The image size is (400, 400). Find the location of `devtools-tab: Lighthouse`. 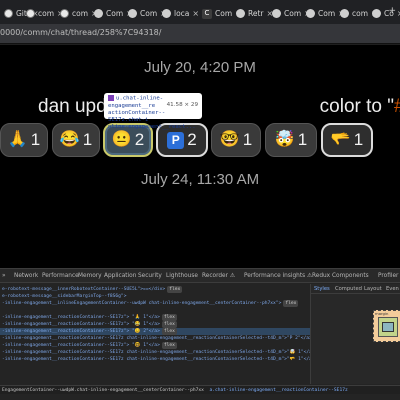

devtools-tab: Lighthouse is located at coordinates (182, 276).